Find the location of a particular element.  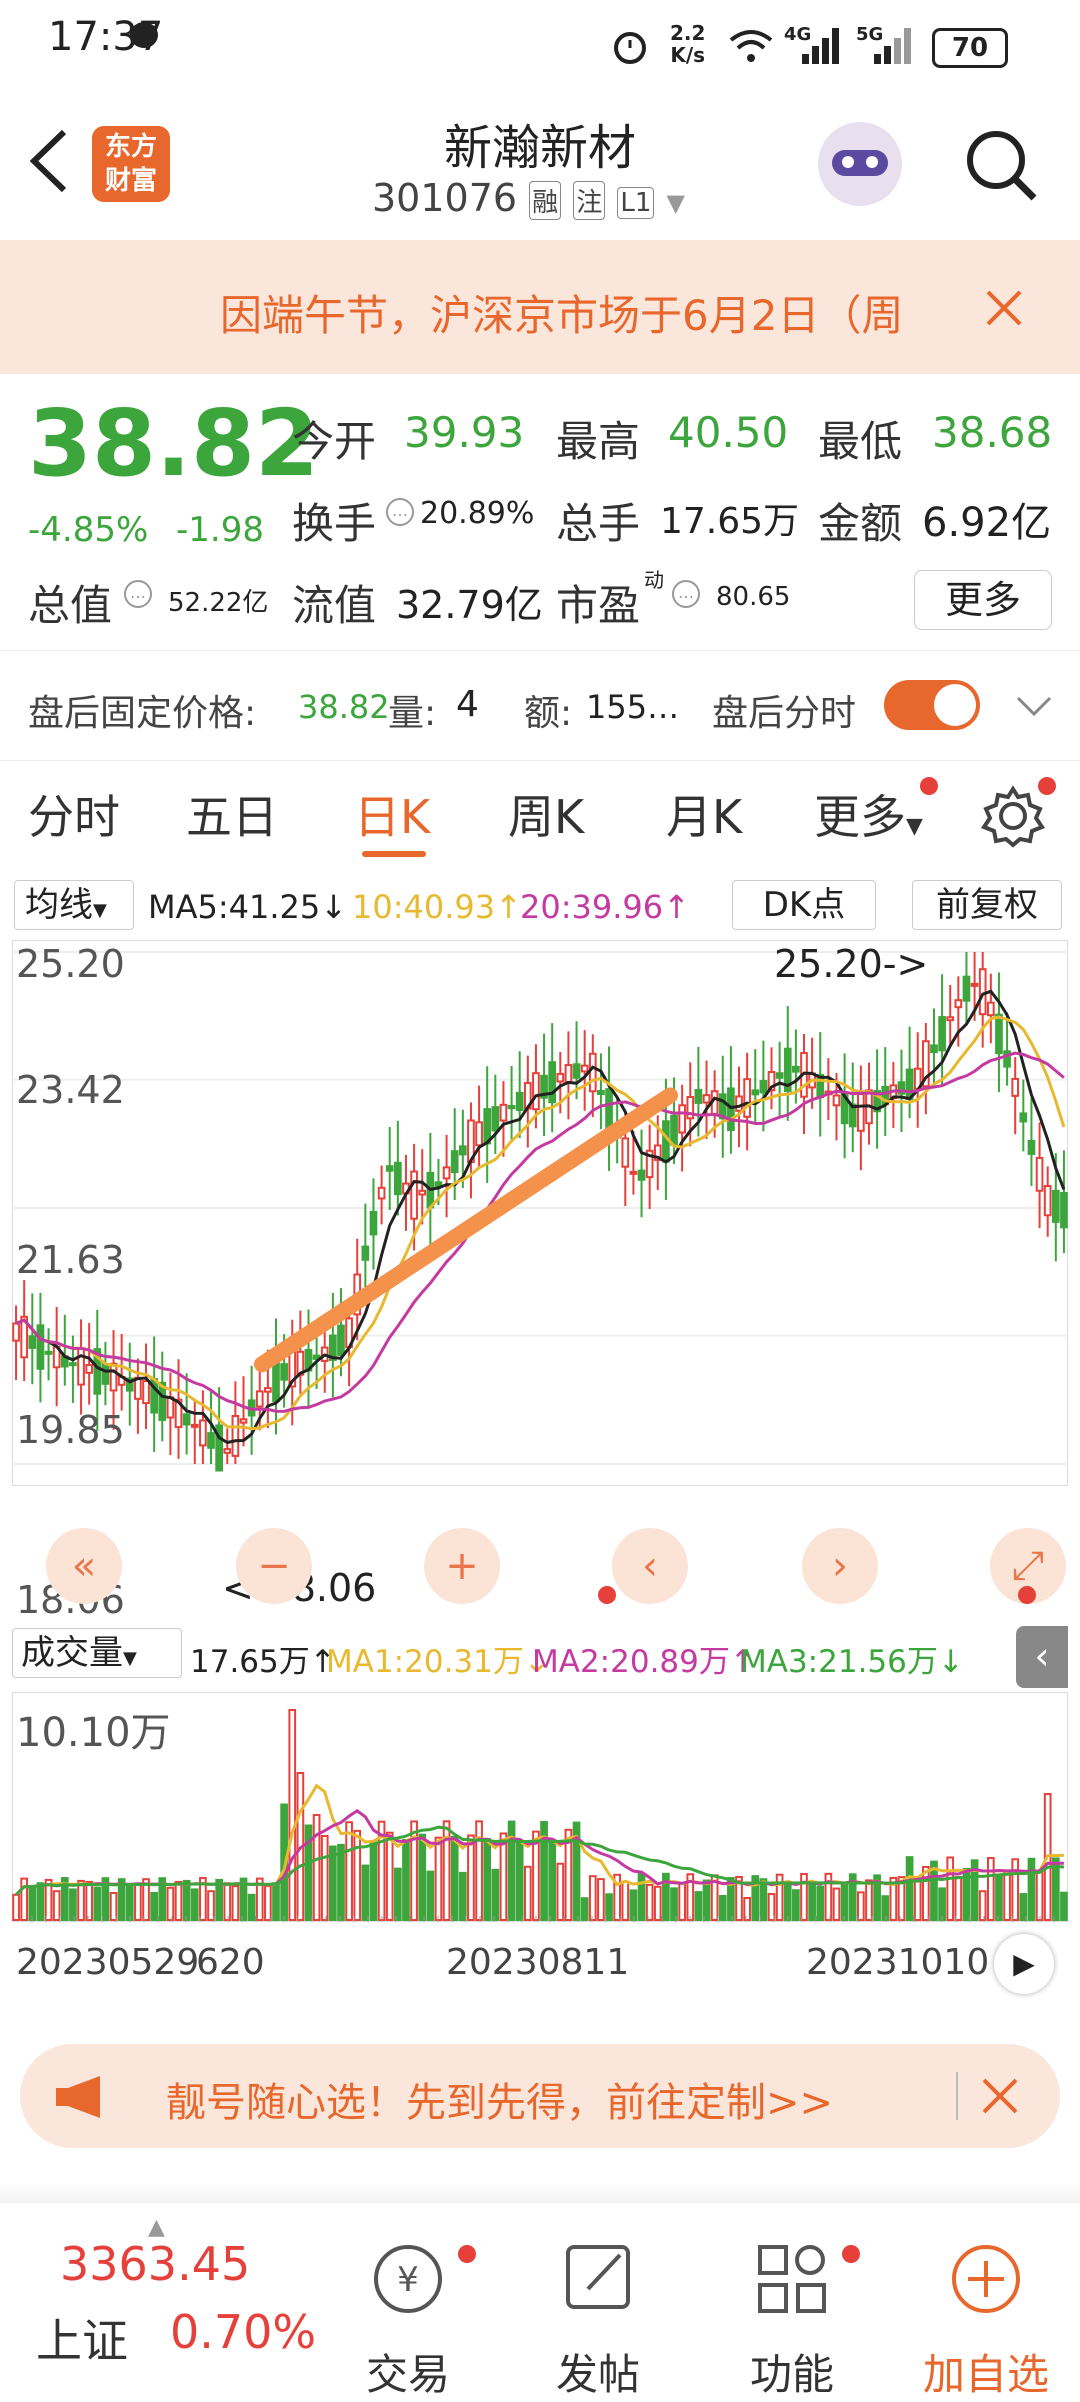

index-change: 0.70% is located at coordinates (243, 2332).